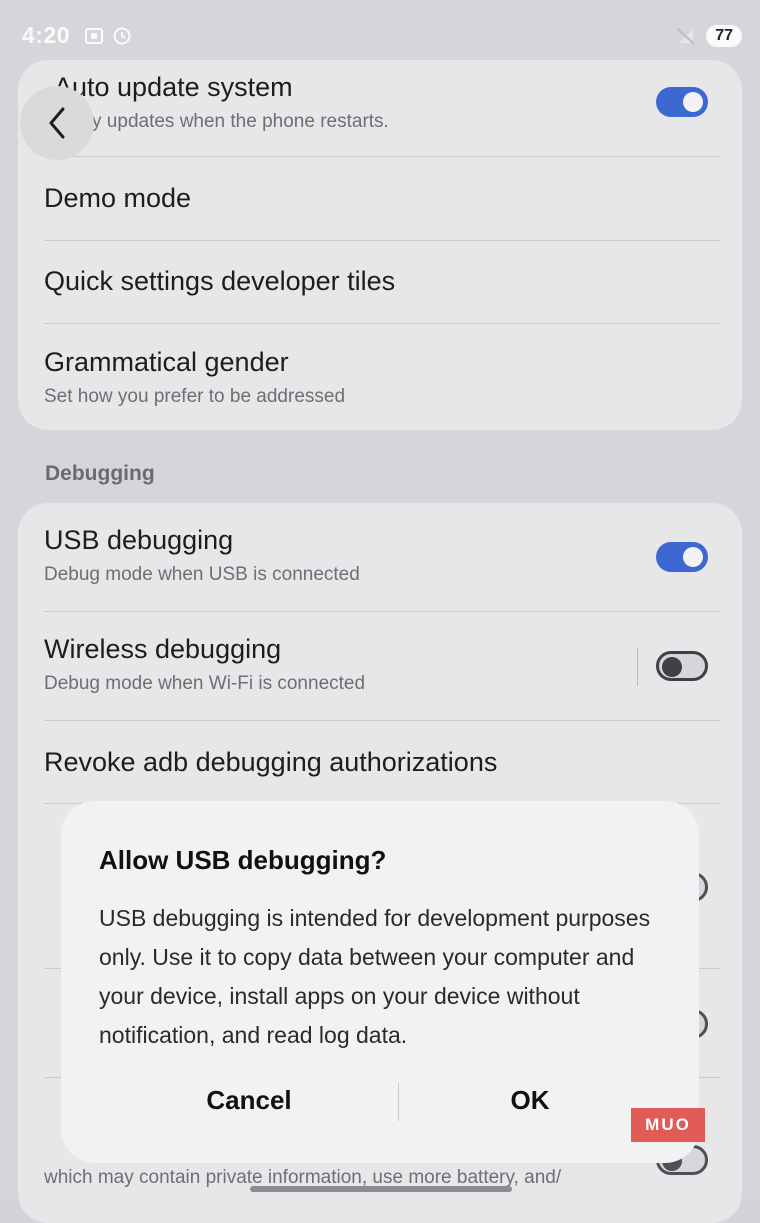 The image size is (760, 1223). Describe the element at coordinates (100, 473) in the screenshot. I see `debugging-section-header: Debugging` at that location.